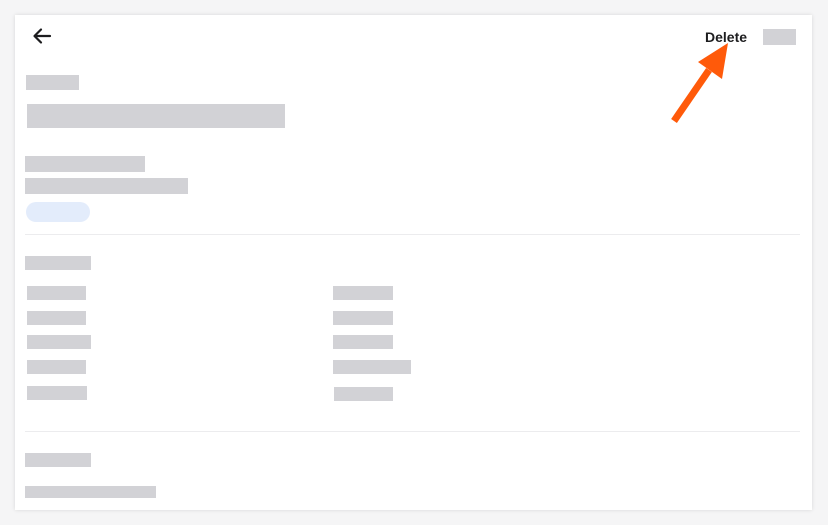  I want to click on record-label-placeholder, so click(52, 82).